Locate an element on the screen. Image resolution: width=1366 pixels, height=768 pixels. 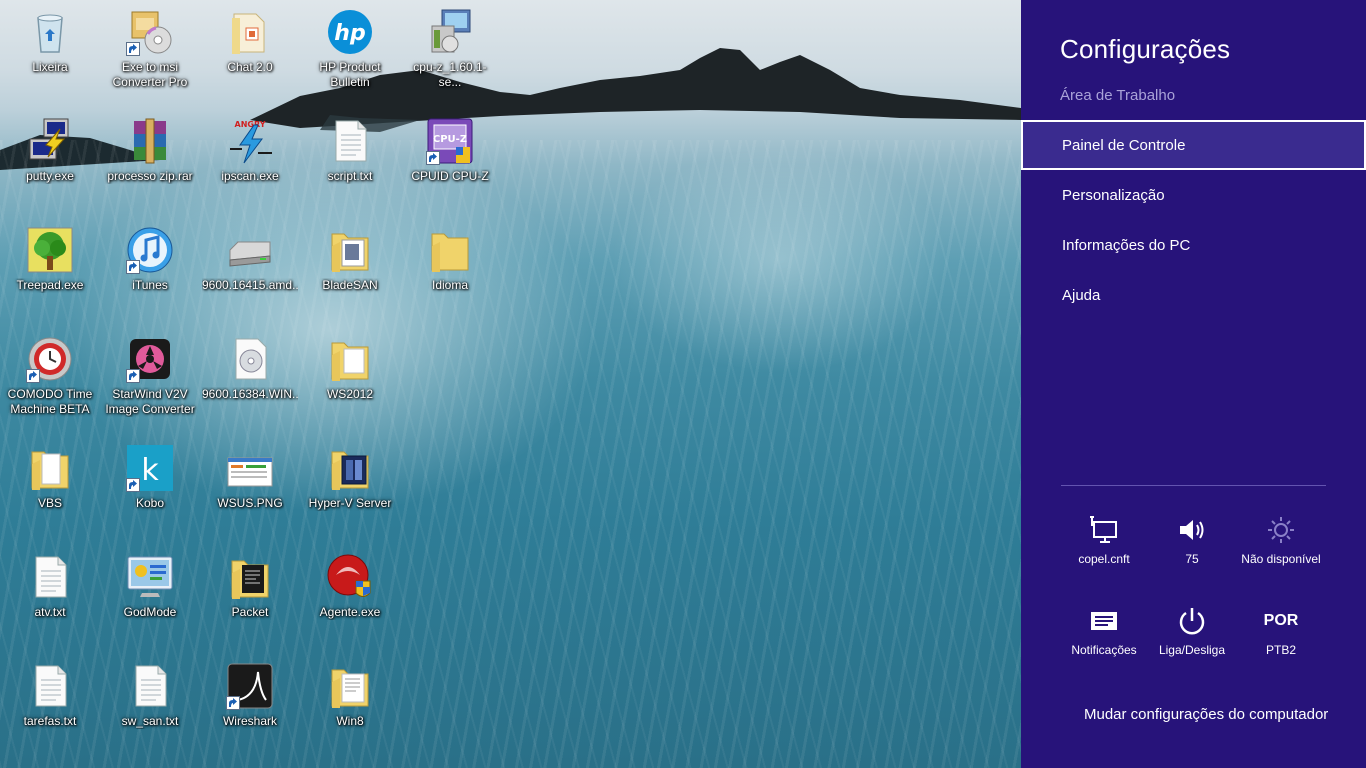
icon-label: Packet is located at coordinates (250, 612).